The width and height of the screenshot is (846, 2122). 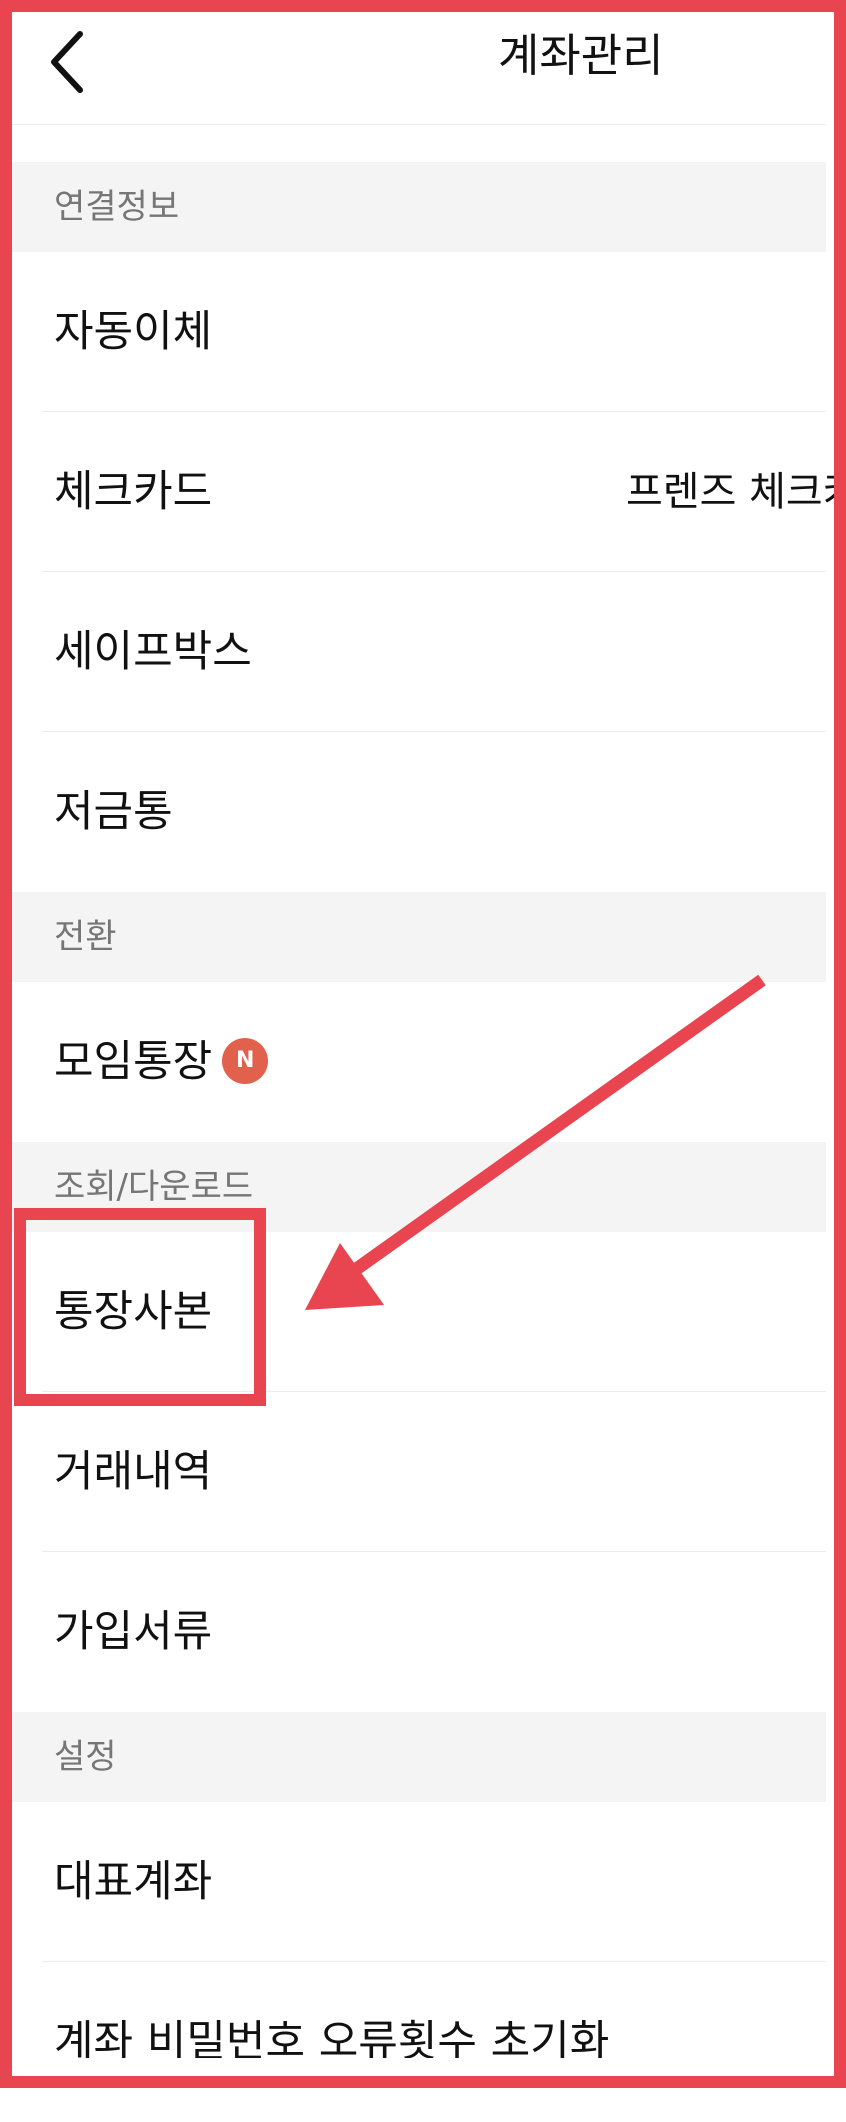 What do you see at coordinates (133, 1312) in the screenshot?
I see `menu-item-label: 통장사본` at bounding box center [133, 1312].